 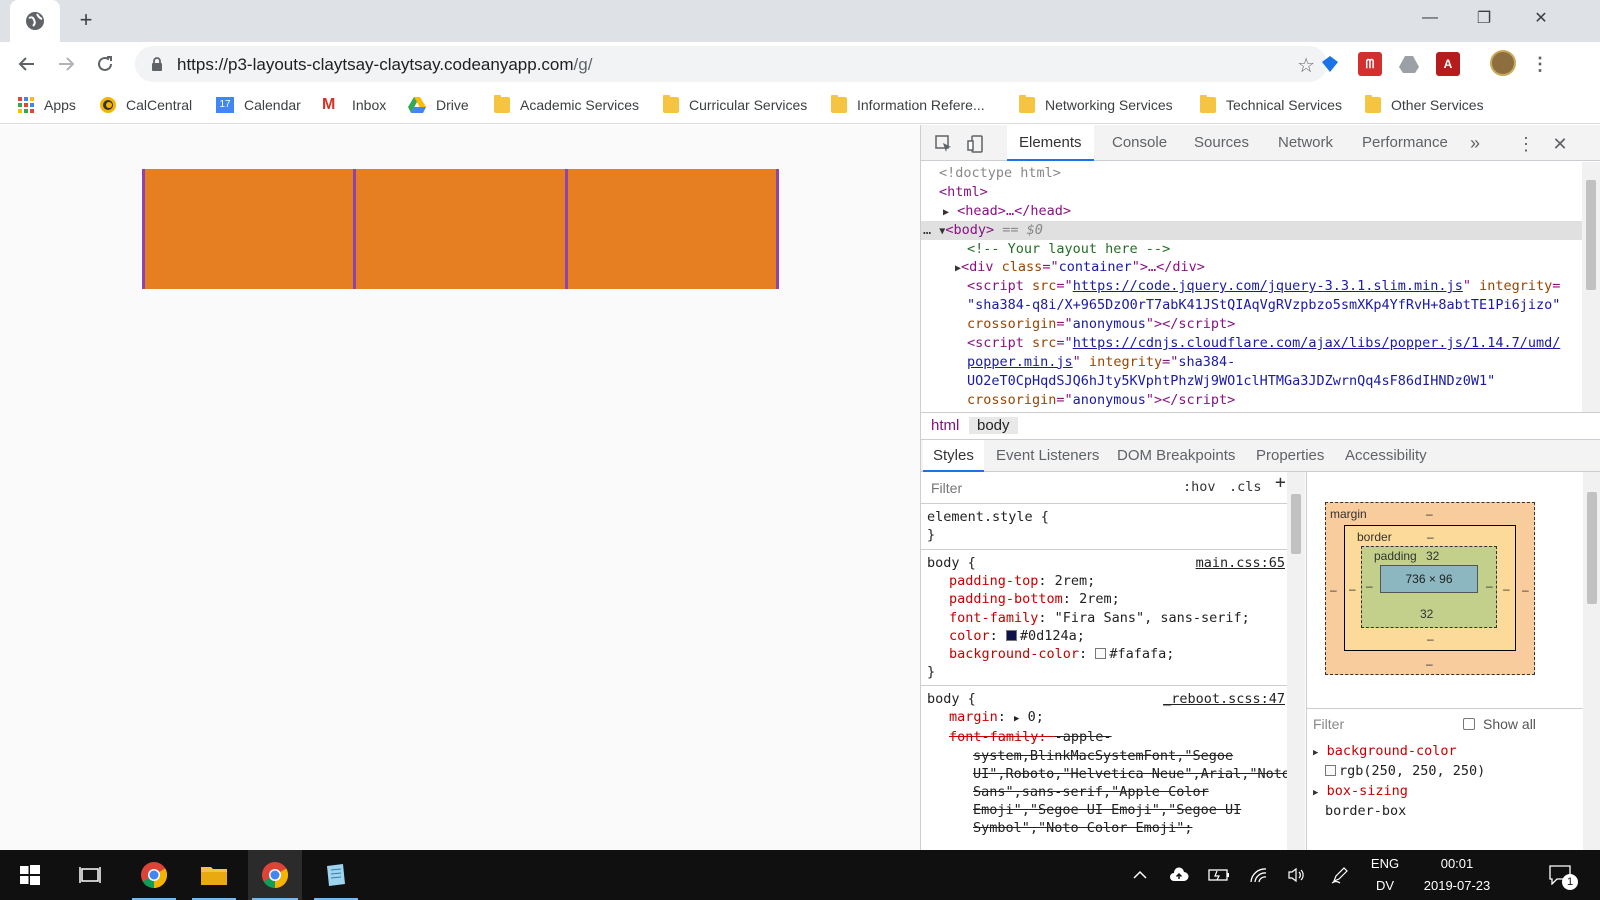 I want to click on extension-acrobat-icon: A, so click(x=1448, y=64).